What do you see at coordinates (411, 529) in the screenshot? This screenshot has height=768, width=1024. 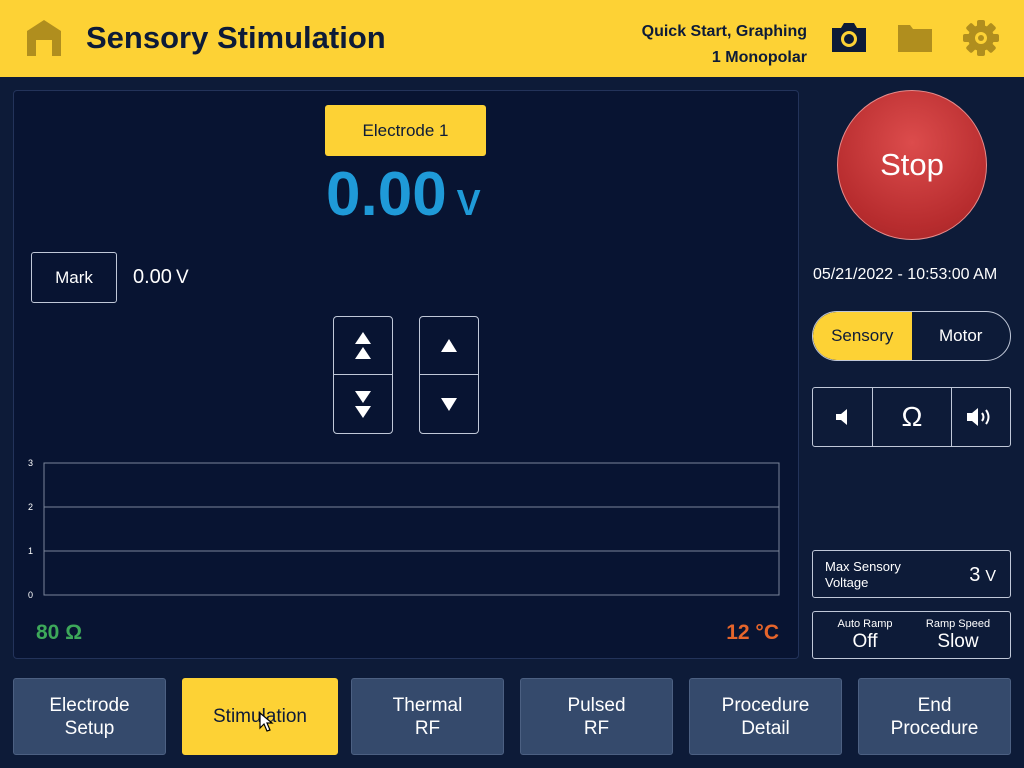 I see `chart-frame` at bounding box center [411, 529].